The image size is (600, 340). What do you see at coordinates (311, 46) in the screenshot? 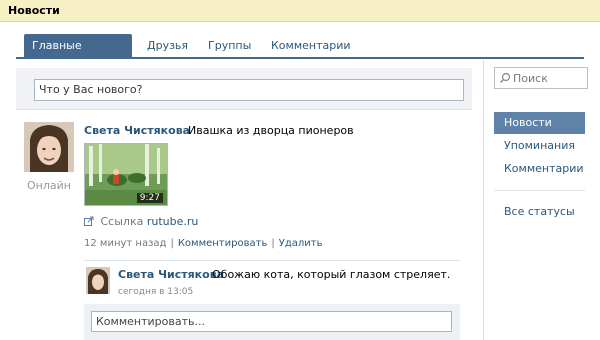
I see `tab-comments: Комментарии` at bounding box center [311, 46].